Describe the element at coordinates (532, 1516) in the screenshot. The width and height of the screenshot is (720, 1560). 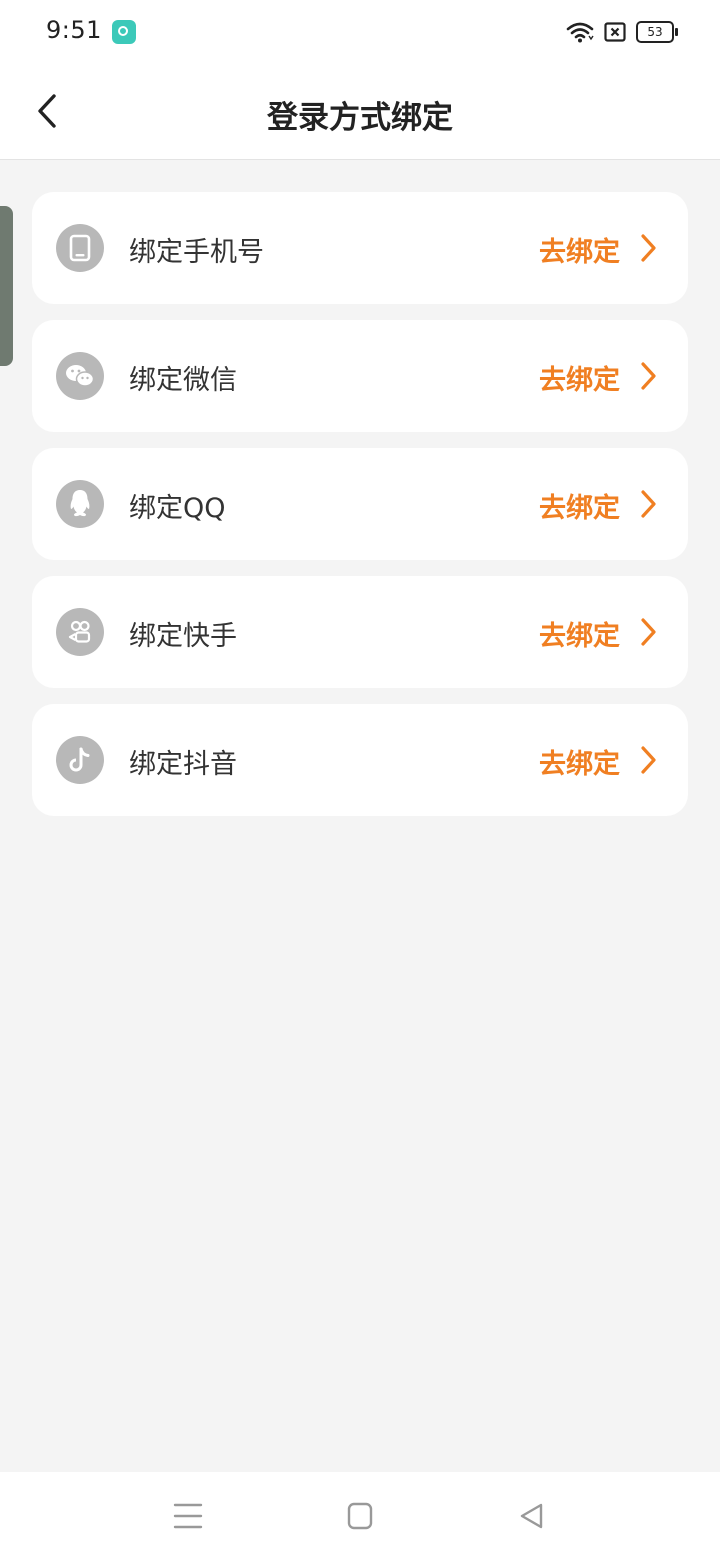
I see `back-icon` at that location.